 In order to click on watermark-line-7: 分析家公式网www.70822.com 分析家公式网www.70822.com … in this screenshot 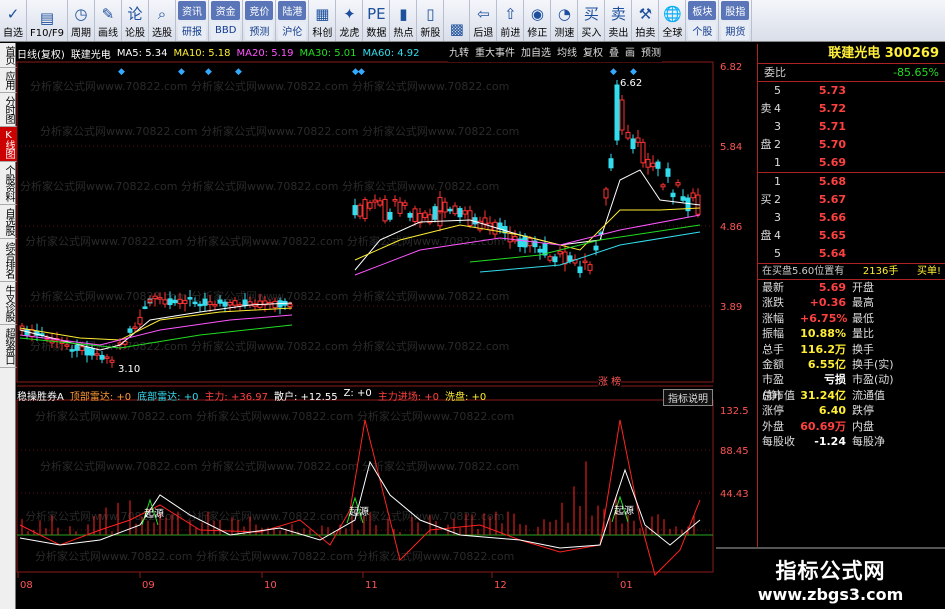, I will do `click(279, 466)`.